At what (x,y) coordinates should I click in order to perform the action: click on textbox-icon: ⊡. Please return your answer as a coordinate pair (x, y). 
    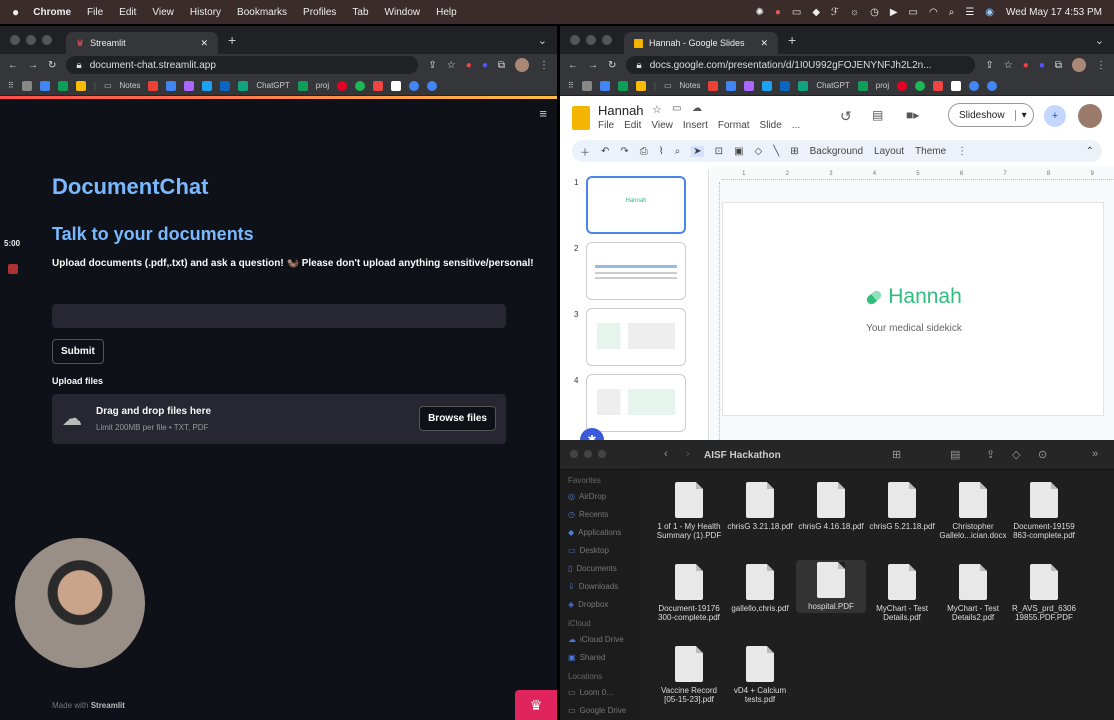
    Looking at the image, I should click on (719, 151).